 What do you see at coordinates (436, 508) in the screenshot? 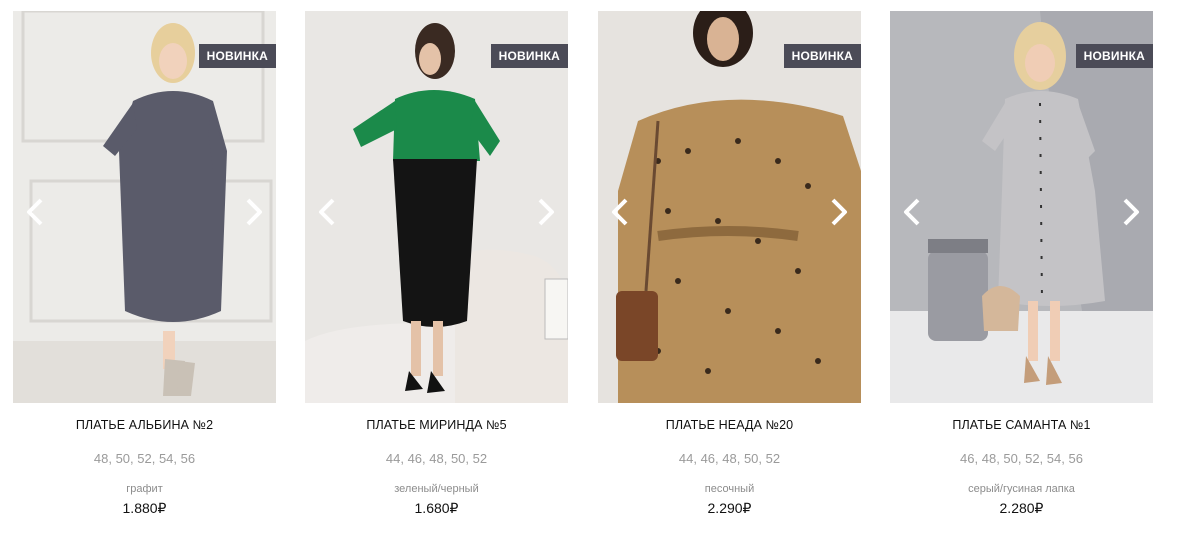
I see `product-price: 1.680₽` at bounding box center [436, 508].